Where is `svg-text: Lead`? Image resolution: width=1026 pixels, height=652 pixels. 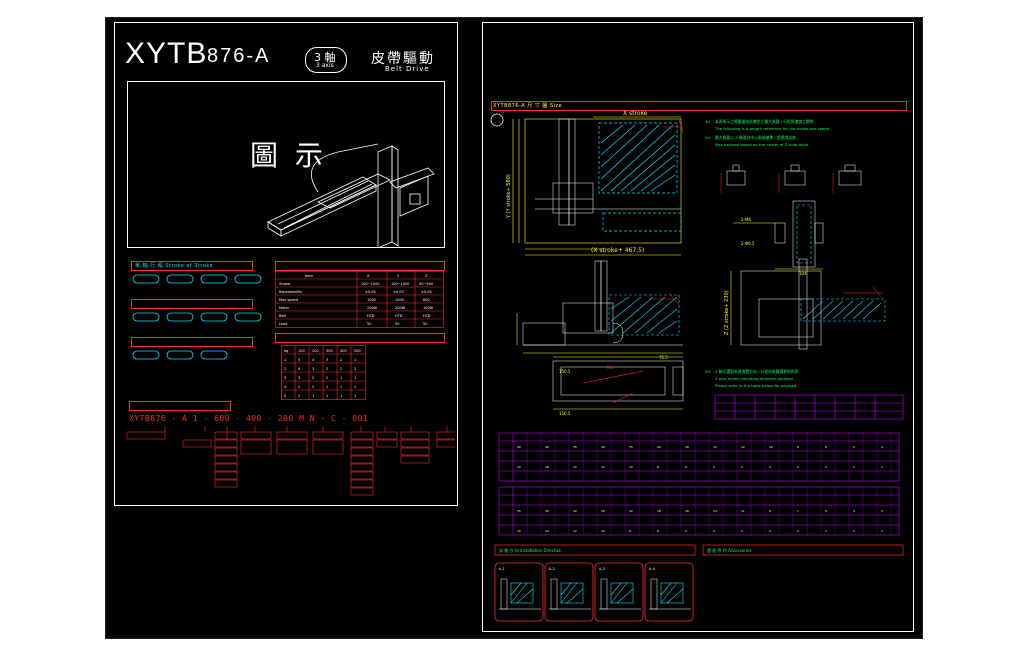
svg-text: Lead is located at coordinates (283, 324).